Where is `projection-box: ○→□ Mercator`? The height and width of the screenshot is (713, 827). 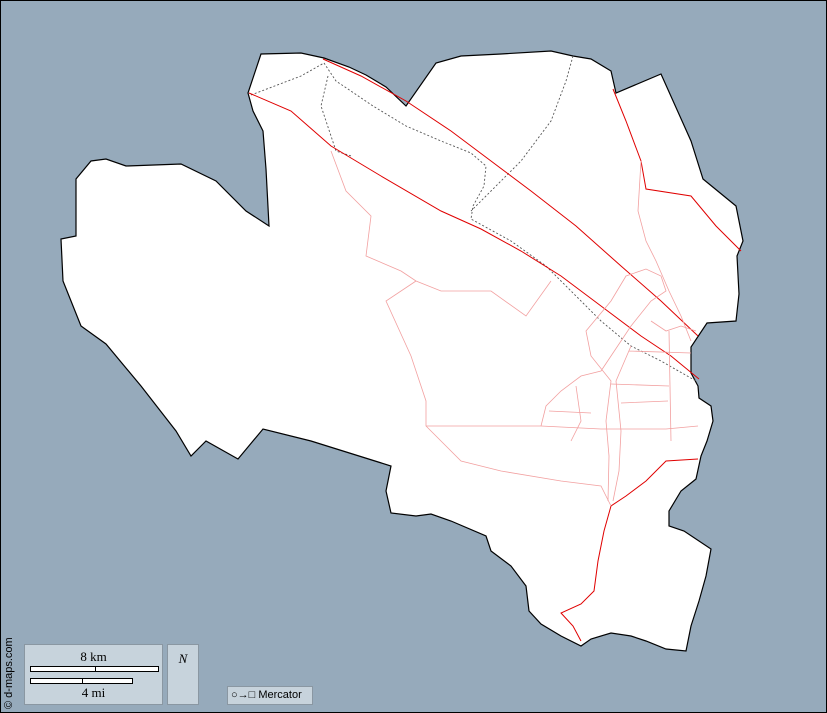
projection-box: ○→□ Mercator is located at coordinates (270, 695).